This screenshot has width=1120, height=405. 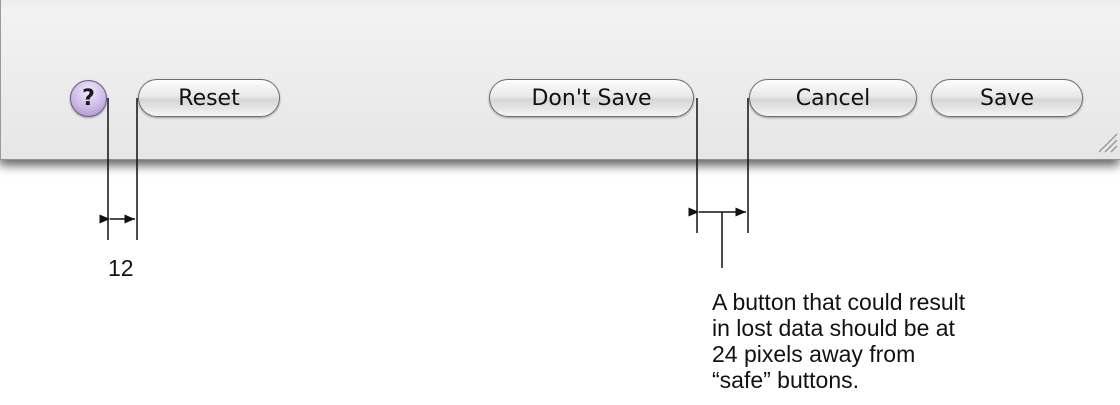 I want to click on callout-line: in lost data should be at, so click(x=833, y=328).